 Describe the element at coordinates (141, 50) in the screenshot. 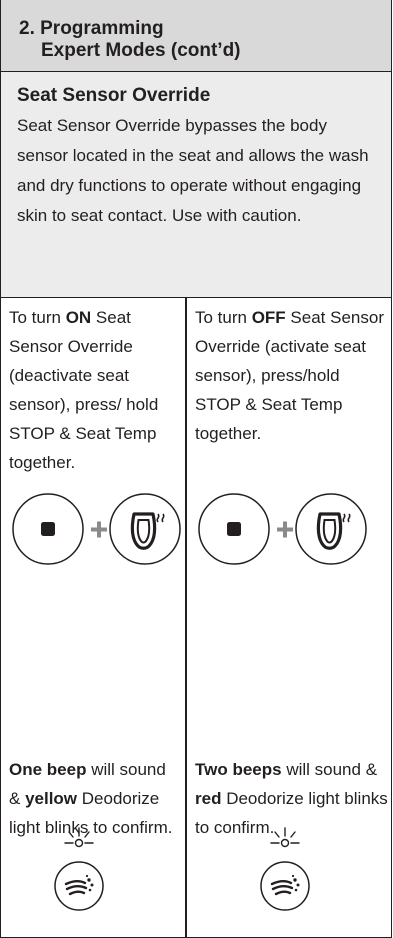

I see `header-line-2: Expert Modes (cont’d)` at that location.